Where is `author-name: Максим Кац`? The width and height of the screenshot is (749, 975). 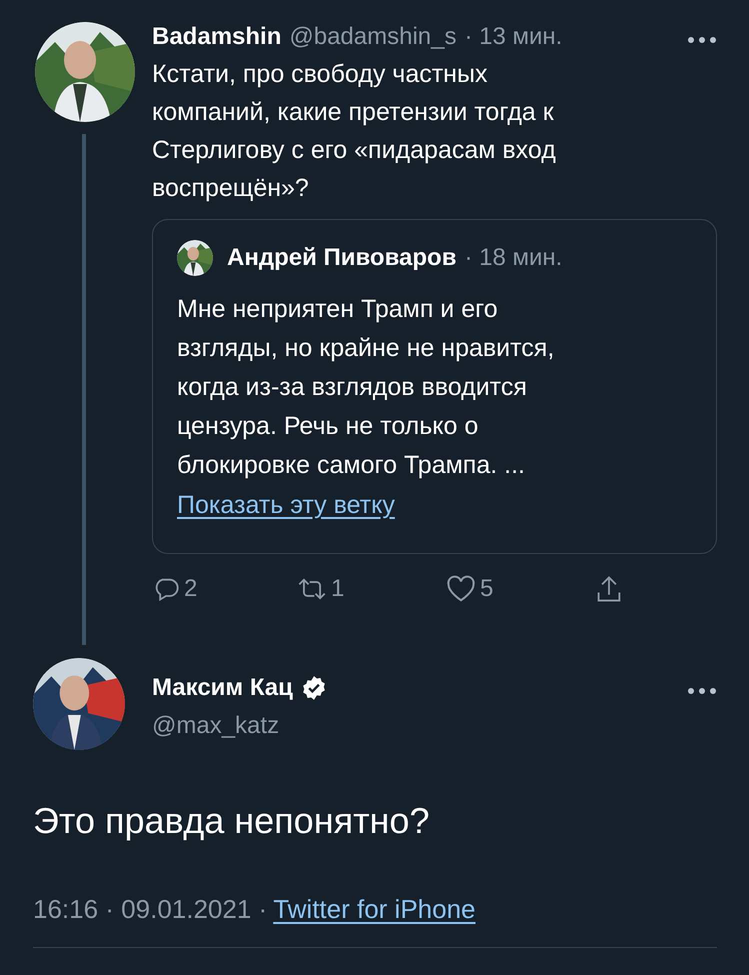 author-name: Максим Кац is located at coordinates (222, 688).